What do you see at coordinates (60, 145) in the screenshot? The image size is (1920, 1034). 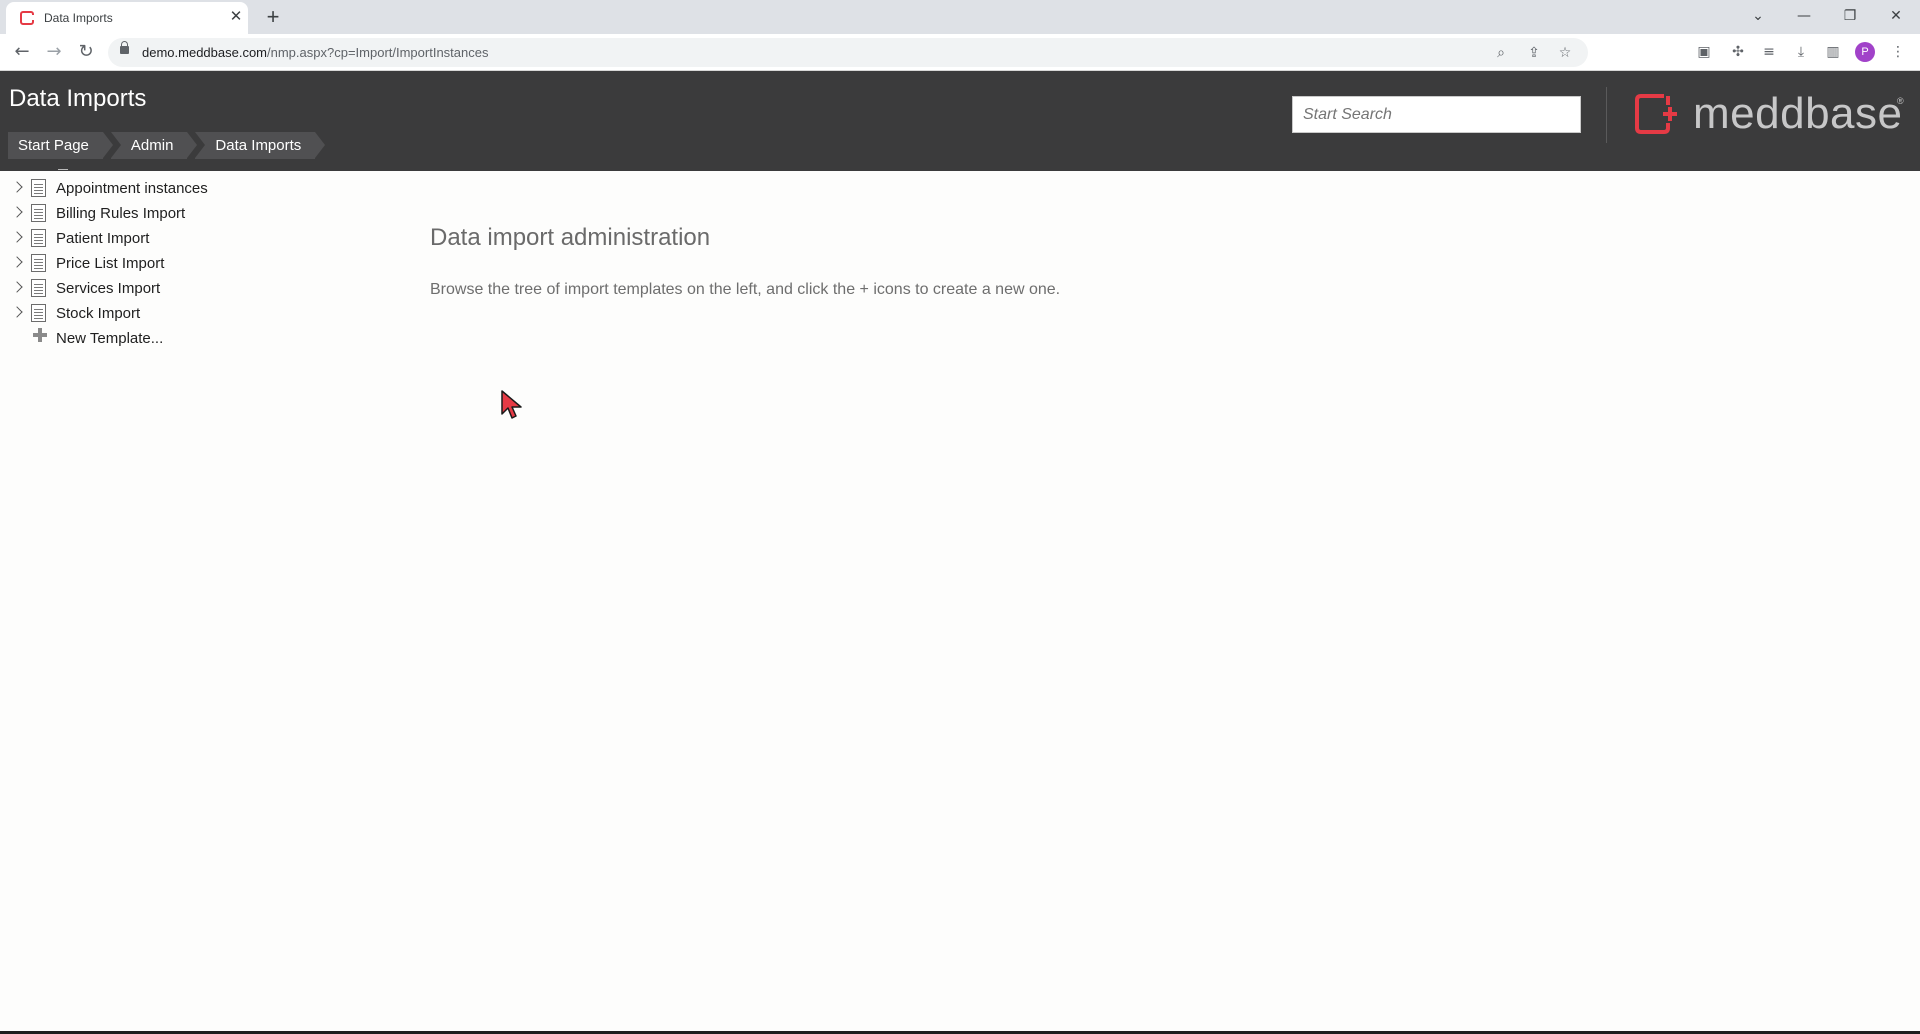 I see `breadcrumb-start-page: Start Page` at bounding box center [60, 145].